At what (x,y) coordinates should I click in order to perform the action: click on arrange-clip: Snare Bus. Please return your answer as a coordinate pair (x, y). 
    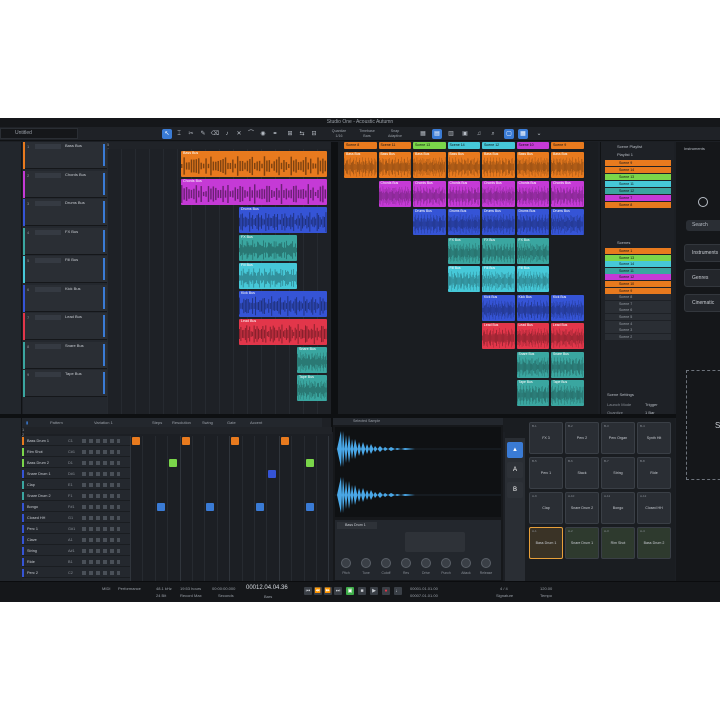
    Looking at the image, I should click on (312, 360).